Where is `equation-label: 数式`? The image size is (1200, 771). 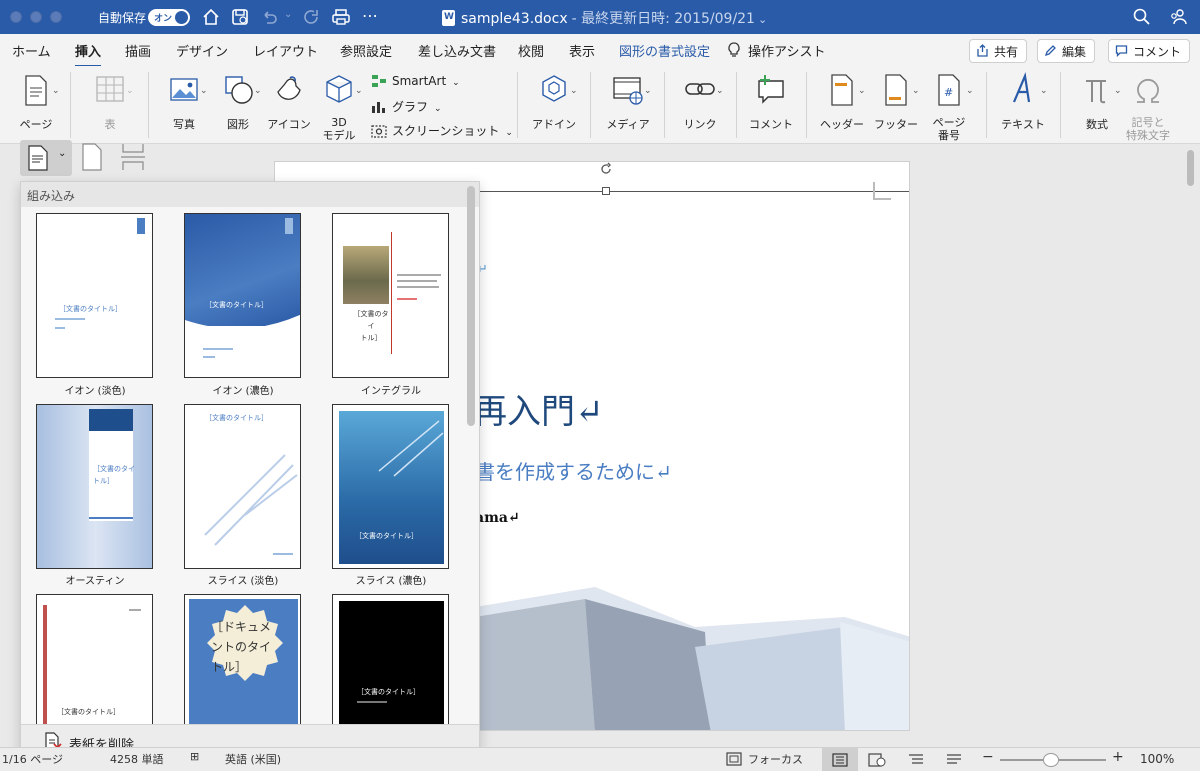
equation-label: 数式 is located at coordinates (1097, 124).